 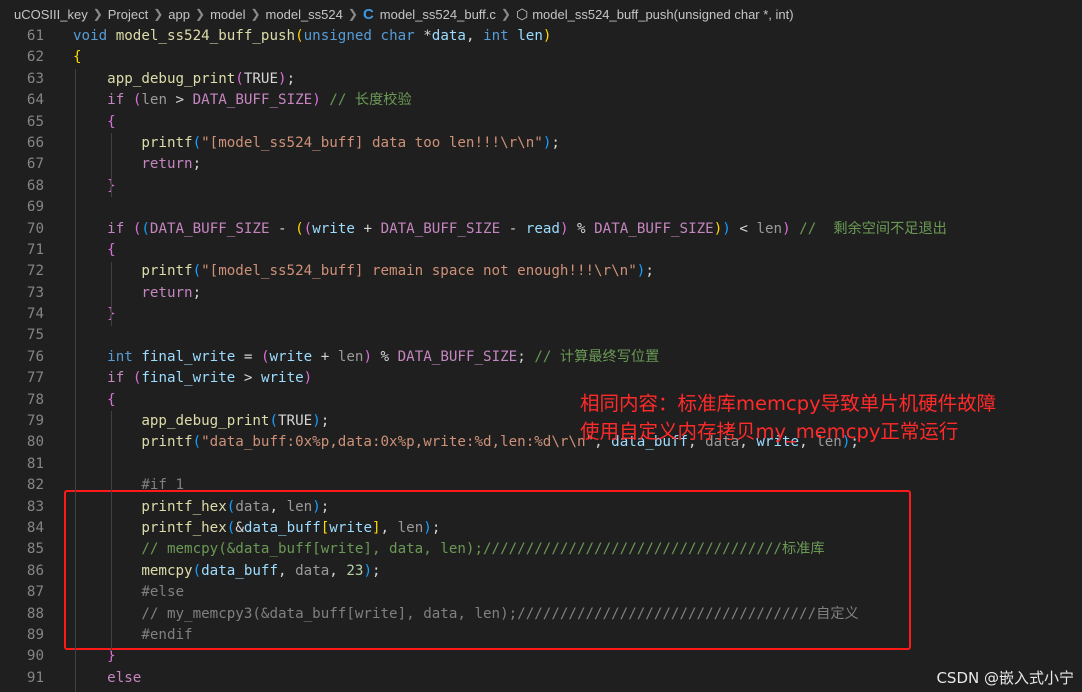 I want to click on c-file-icon: C, so click(x=368, y=14).